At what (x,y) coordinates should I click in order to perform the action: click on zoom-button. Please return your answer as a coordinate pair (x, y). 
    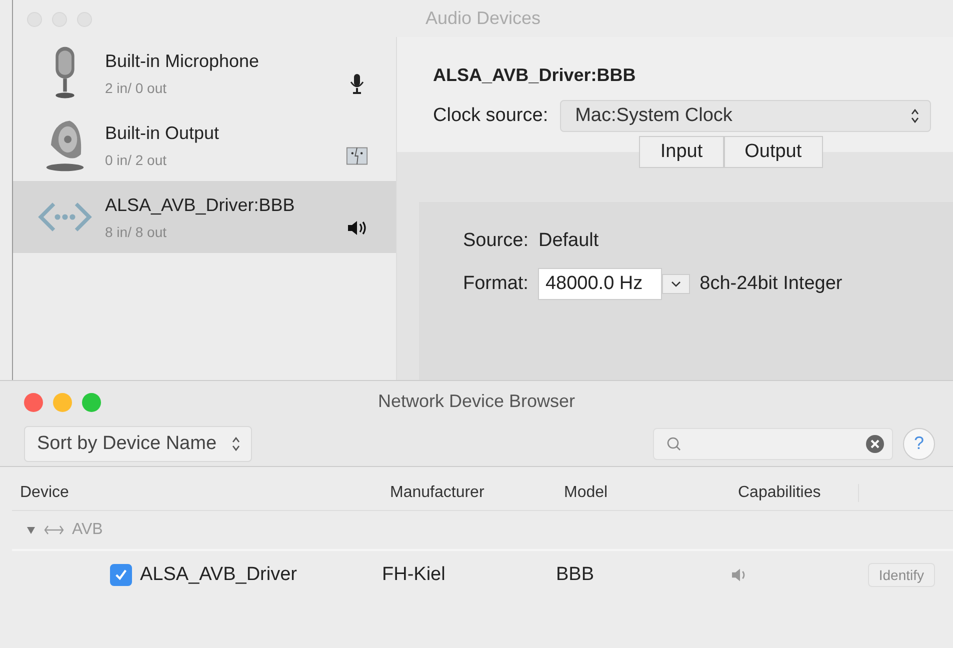
    Looking at the image, I should click on (91, 402).